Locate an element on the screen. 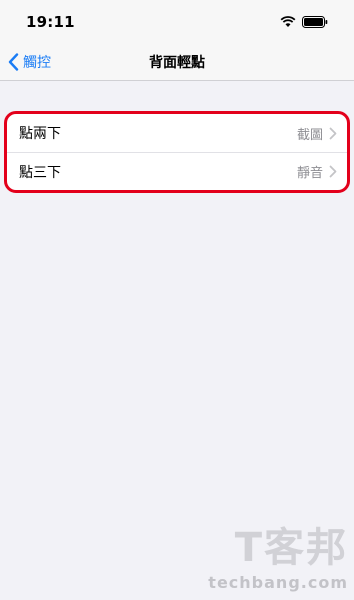 This screenshot has width=354, height=600. row-detail: 靜音 is located at coordinates (317, 171).